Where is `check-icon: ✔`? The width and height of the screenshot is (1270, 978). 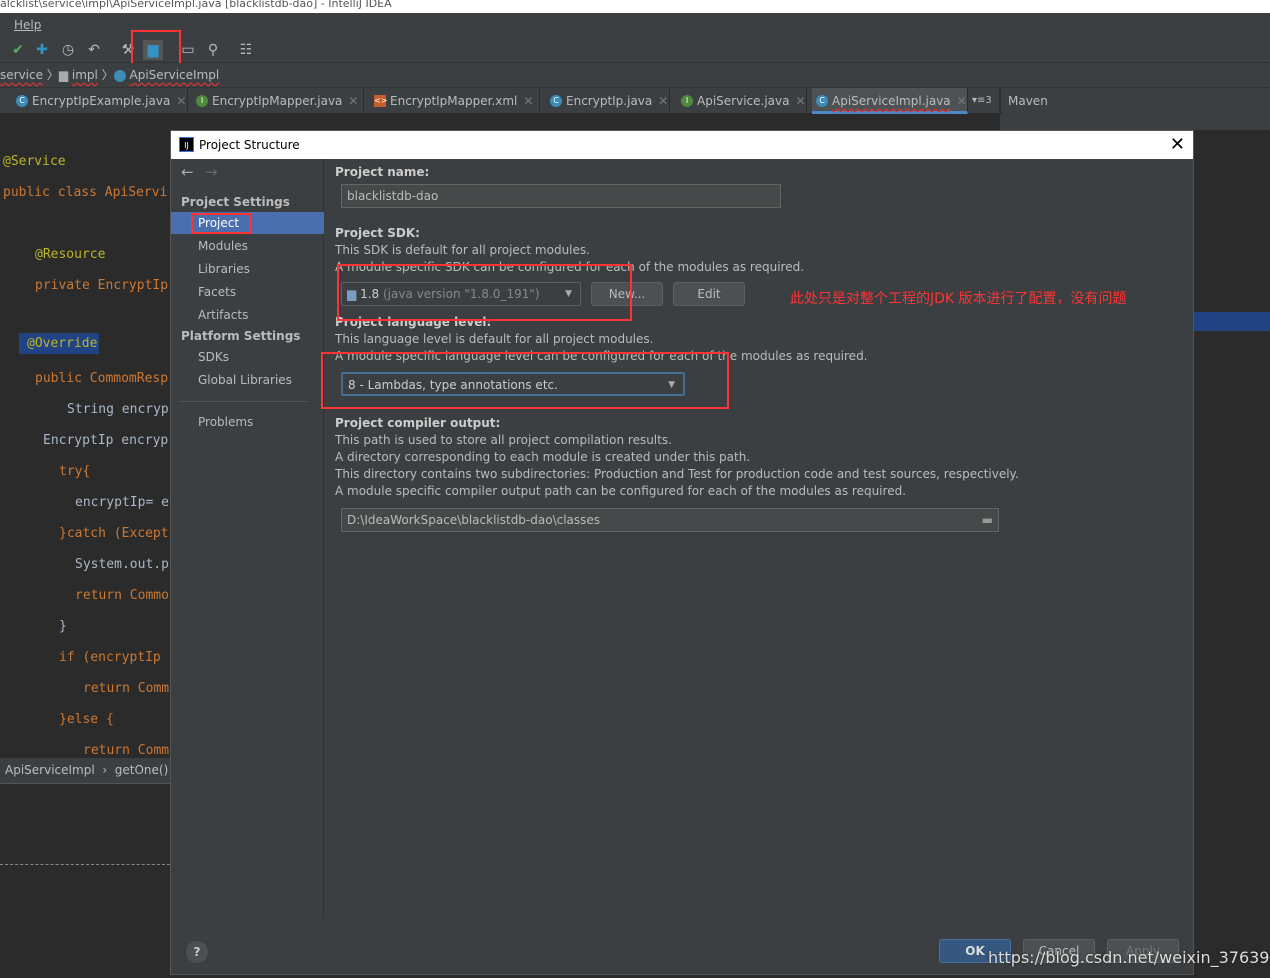
check-icon: ✔ is located at coordinates (18, 50).